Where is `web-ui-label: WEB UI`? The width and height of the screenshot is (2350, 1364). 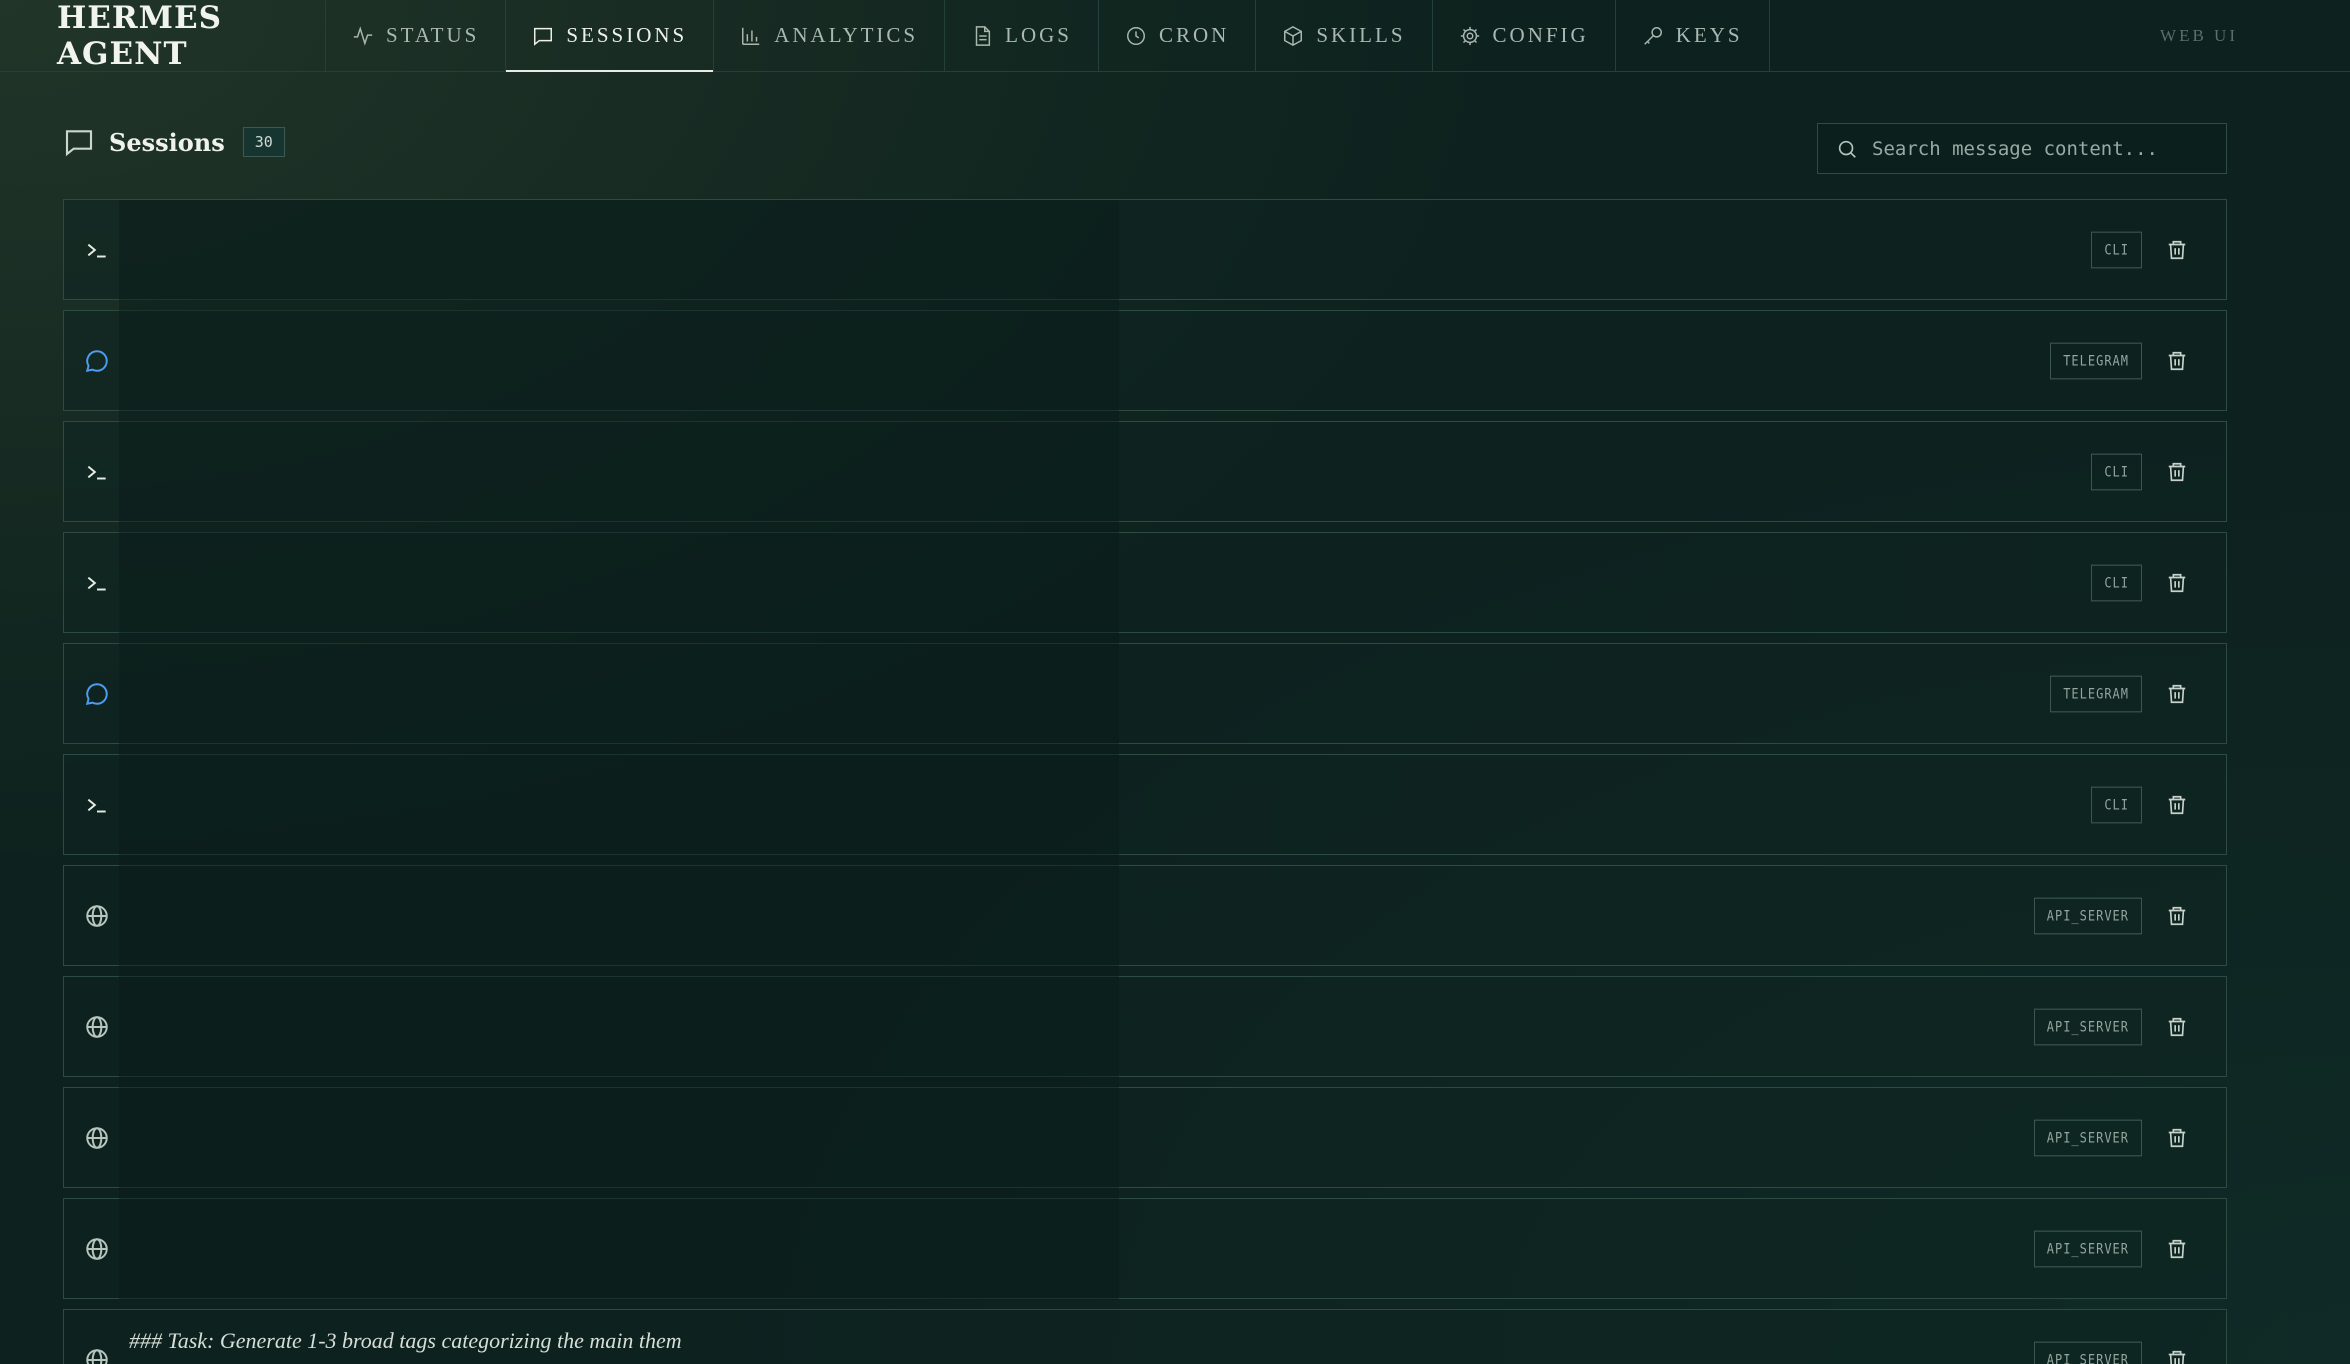 web-ui-label: WEB UI is located at coordinates (2199, 35).